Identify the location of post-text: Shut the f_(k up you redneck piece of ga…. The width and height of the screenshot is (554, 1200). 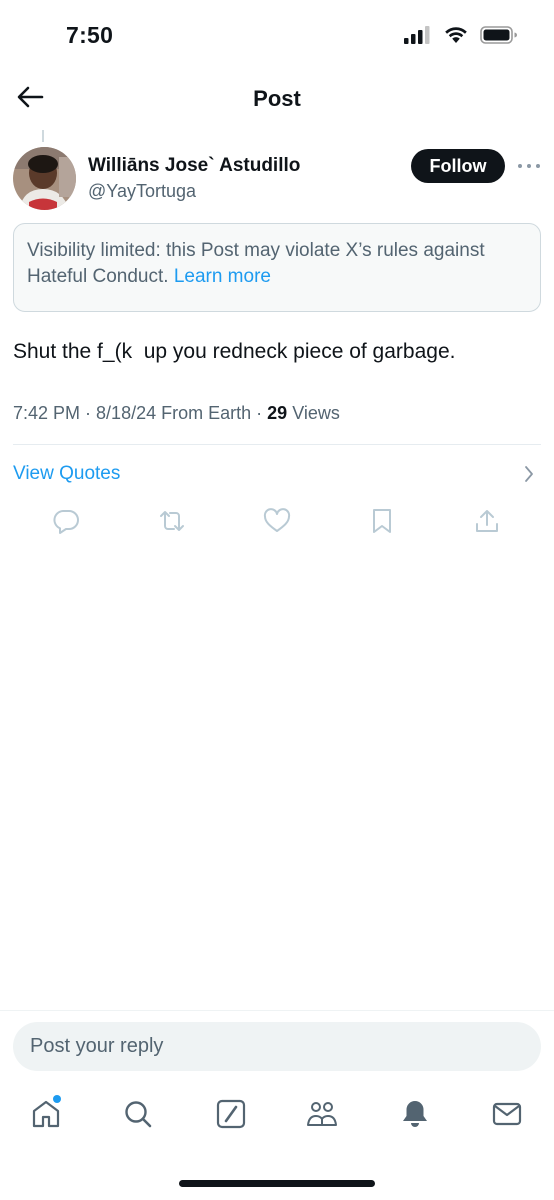
(234, 351).